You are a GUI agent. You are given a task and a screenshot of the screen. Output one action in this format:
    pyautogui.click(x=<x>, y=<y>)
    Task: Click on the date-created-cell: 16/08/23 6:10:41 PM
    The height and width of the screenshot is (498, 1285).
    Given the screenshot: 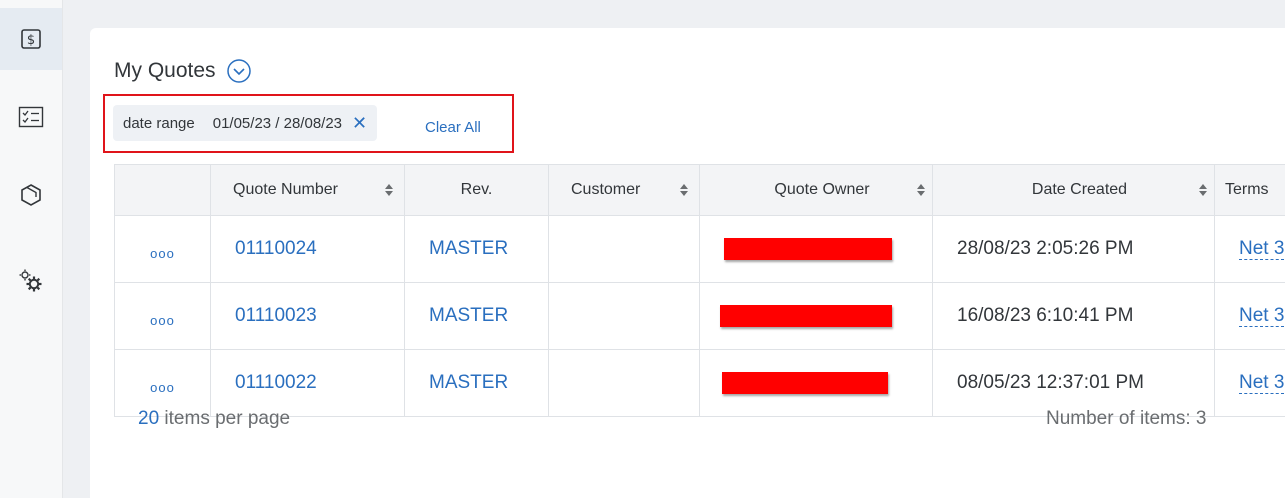 What is the action you would take?
    pyautogui.click(x=1073, y=316)
    